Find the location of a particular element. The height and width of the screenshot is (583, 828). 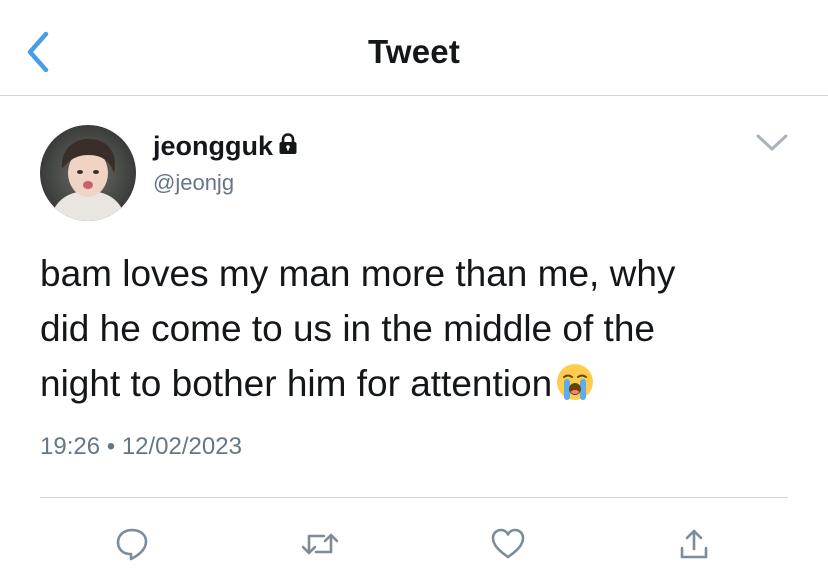

retweet-icon is located at coordinates (320, 544).